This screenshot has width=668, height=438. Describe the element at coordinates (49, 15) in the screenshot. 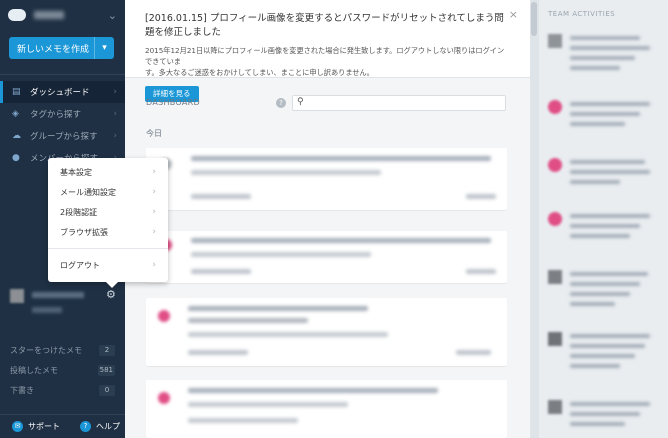

I see `team-name` at that location.